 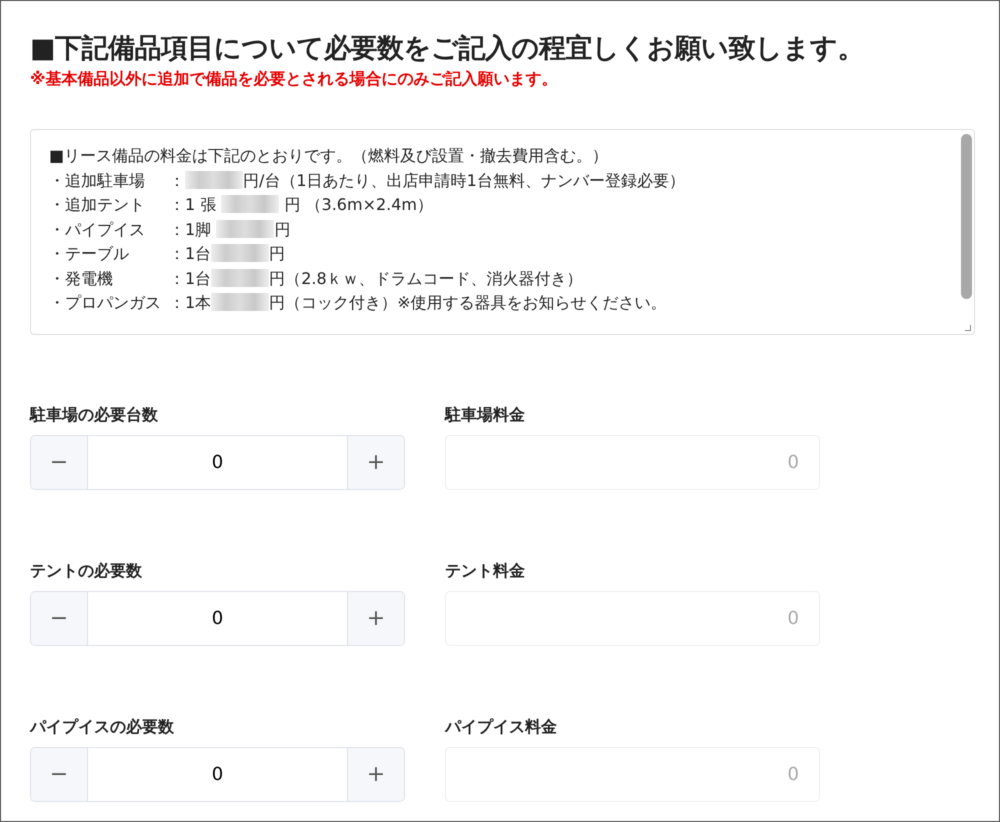 What do you see at coordinates (97, 205) in the screenshot?
I see `item-label: ・追加テント` at bounding box center [97, 205].